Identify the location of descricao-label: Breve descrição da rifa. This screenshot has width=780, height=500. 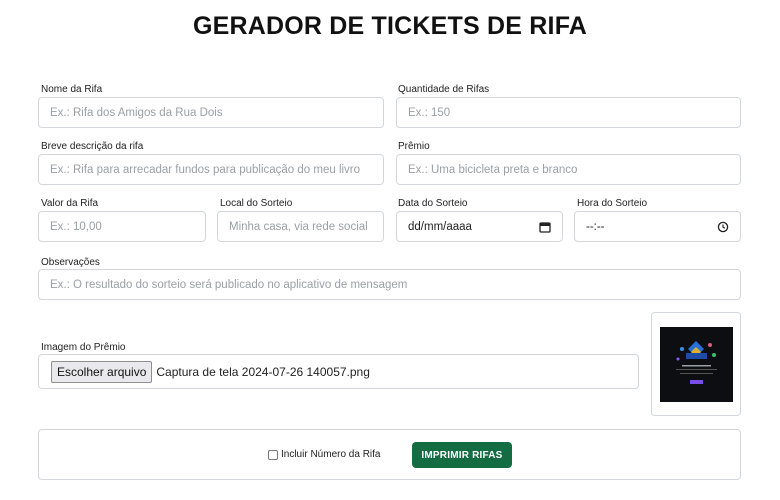
(92, 146).